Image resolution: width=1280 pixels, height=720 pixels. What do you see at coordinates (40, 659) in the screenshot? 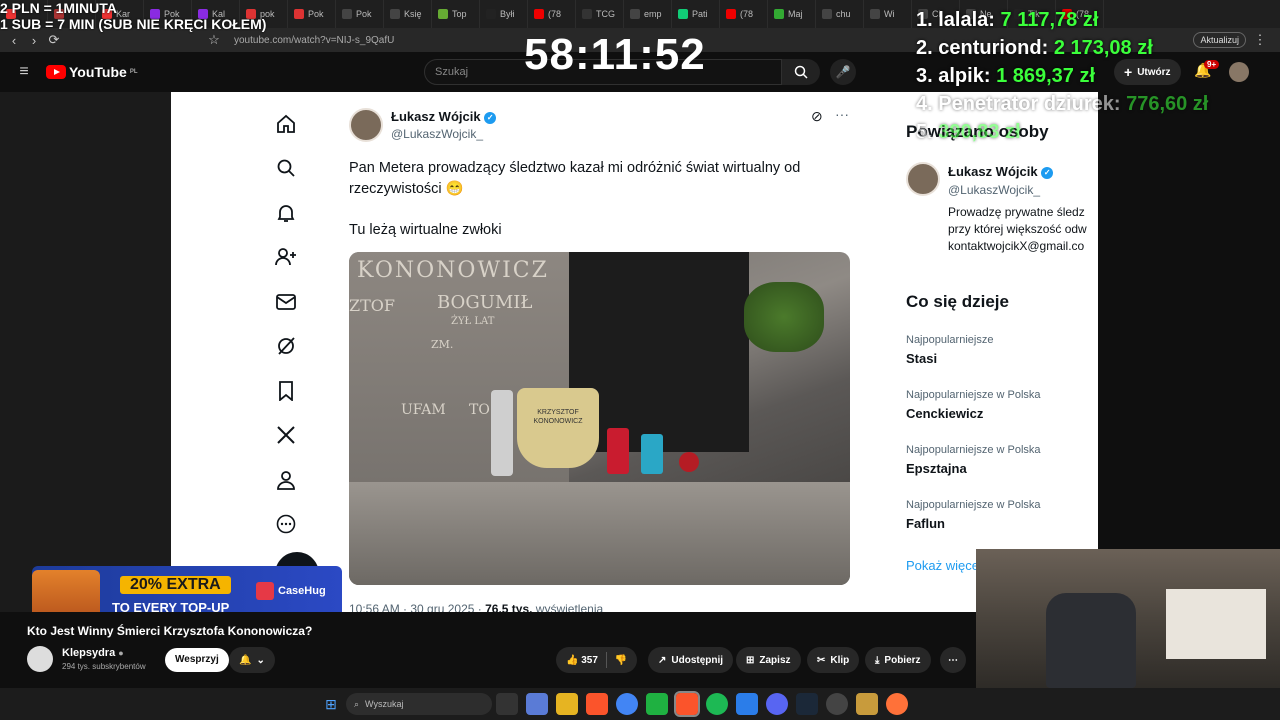
I see `channel-avatar` at bounding box center [40, 659].